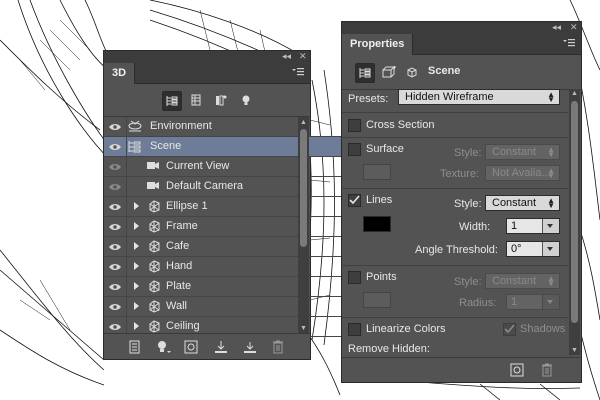 This screenshot has height=400, width=600. I want to click on points-radius-field: 1, so click(533, 302).